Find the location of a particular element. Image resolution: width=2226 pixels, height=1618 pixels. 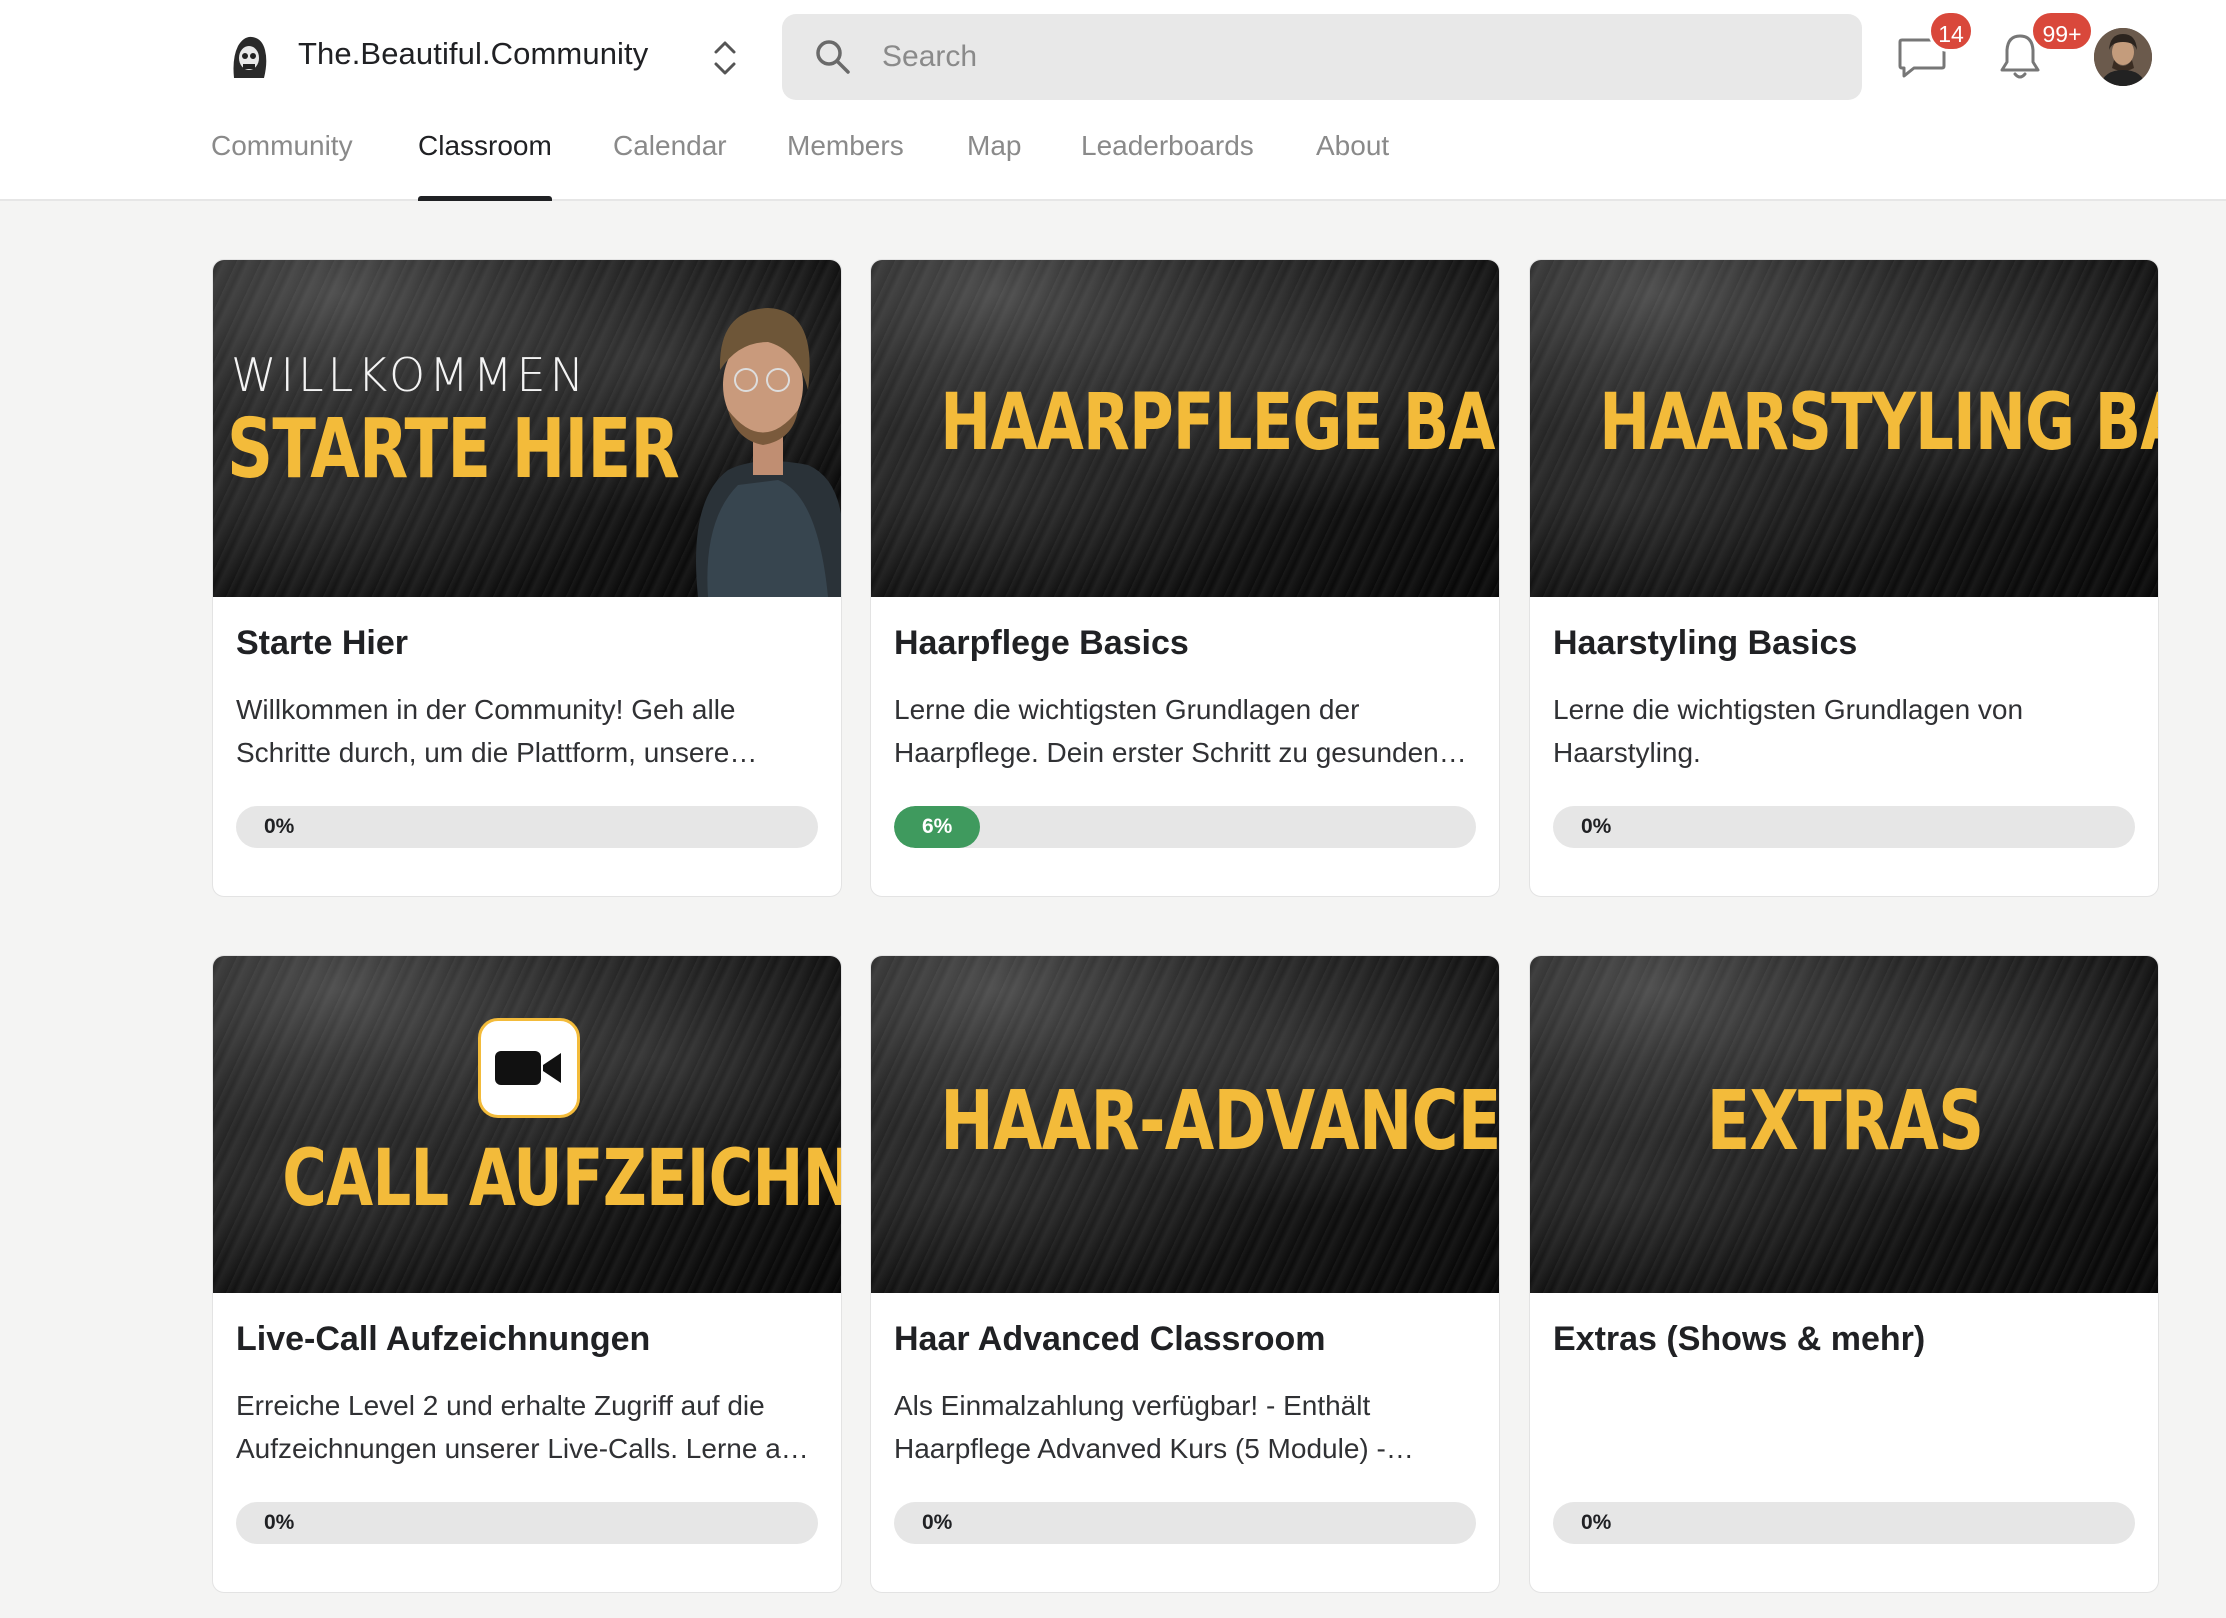

course-cover-image: HAAR-ADVANCED is located at coordinates (1185, 1124).